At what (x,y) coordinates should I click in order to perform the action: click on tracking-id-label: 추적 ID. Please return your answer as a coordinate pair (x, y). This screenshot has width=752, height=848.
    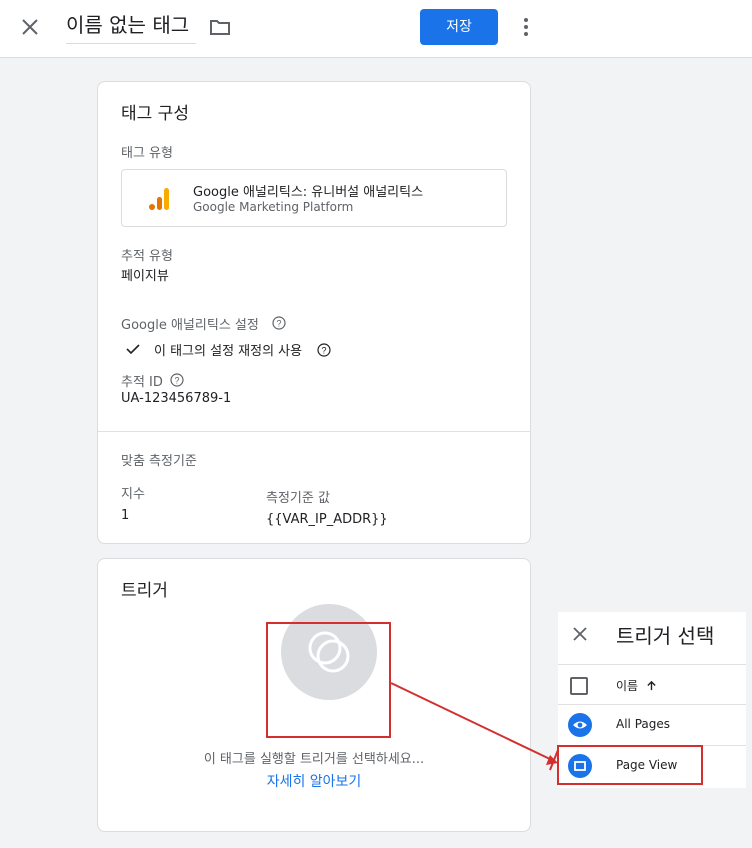
    Looking at the image, I should click on (142, 382).